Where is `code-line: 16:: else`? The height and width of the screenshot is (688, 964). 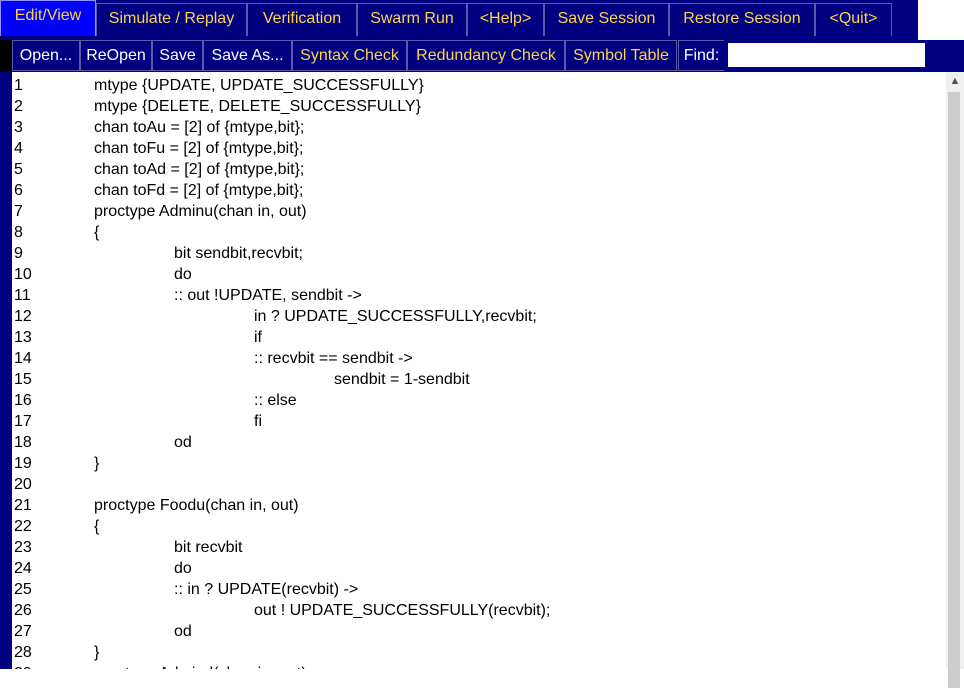
code-line: 16:: else is located at coordinates (479, 400).